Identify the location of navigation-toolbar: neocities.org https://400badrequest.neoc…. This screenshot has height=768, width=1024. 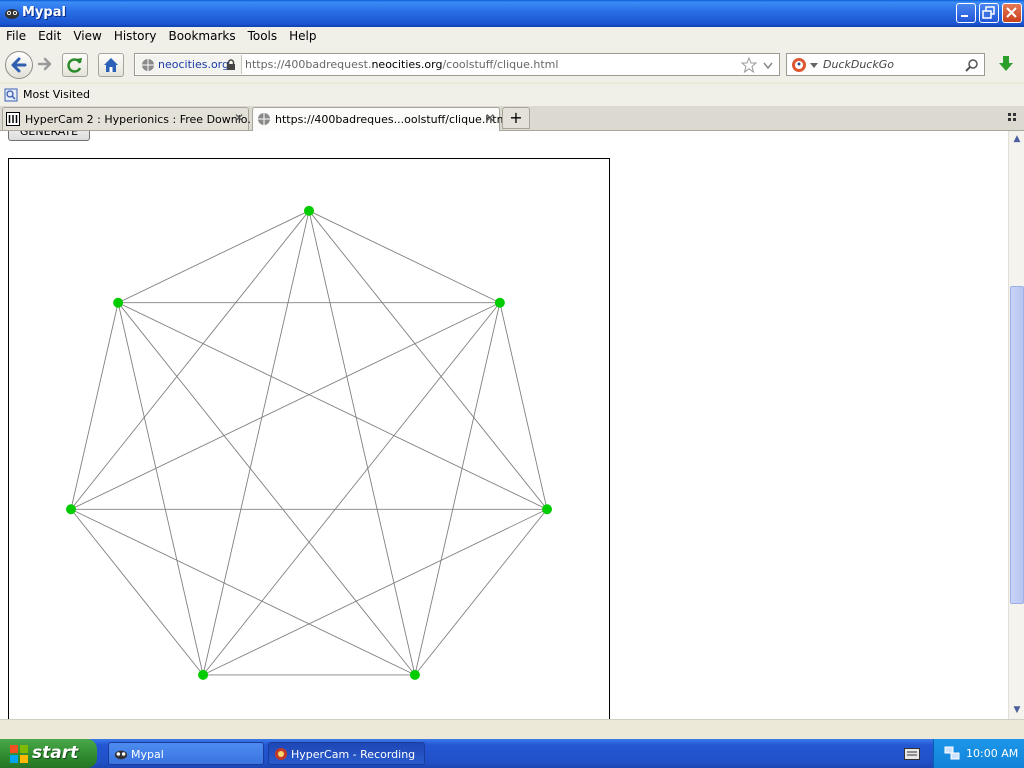
(512, 64).